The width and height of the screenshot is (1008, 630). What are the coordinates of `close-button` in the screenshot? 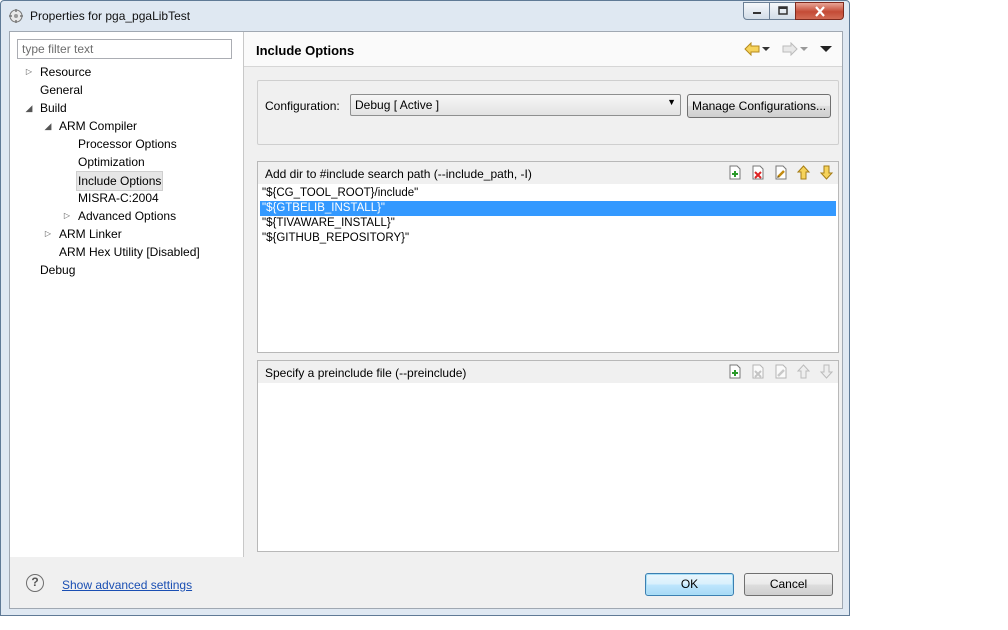 It's located at (819, 11).